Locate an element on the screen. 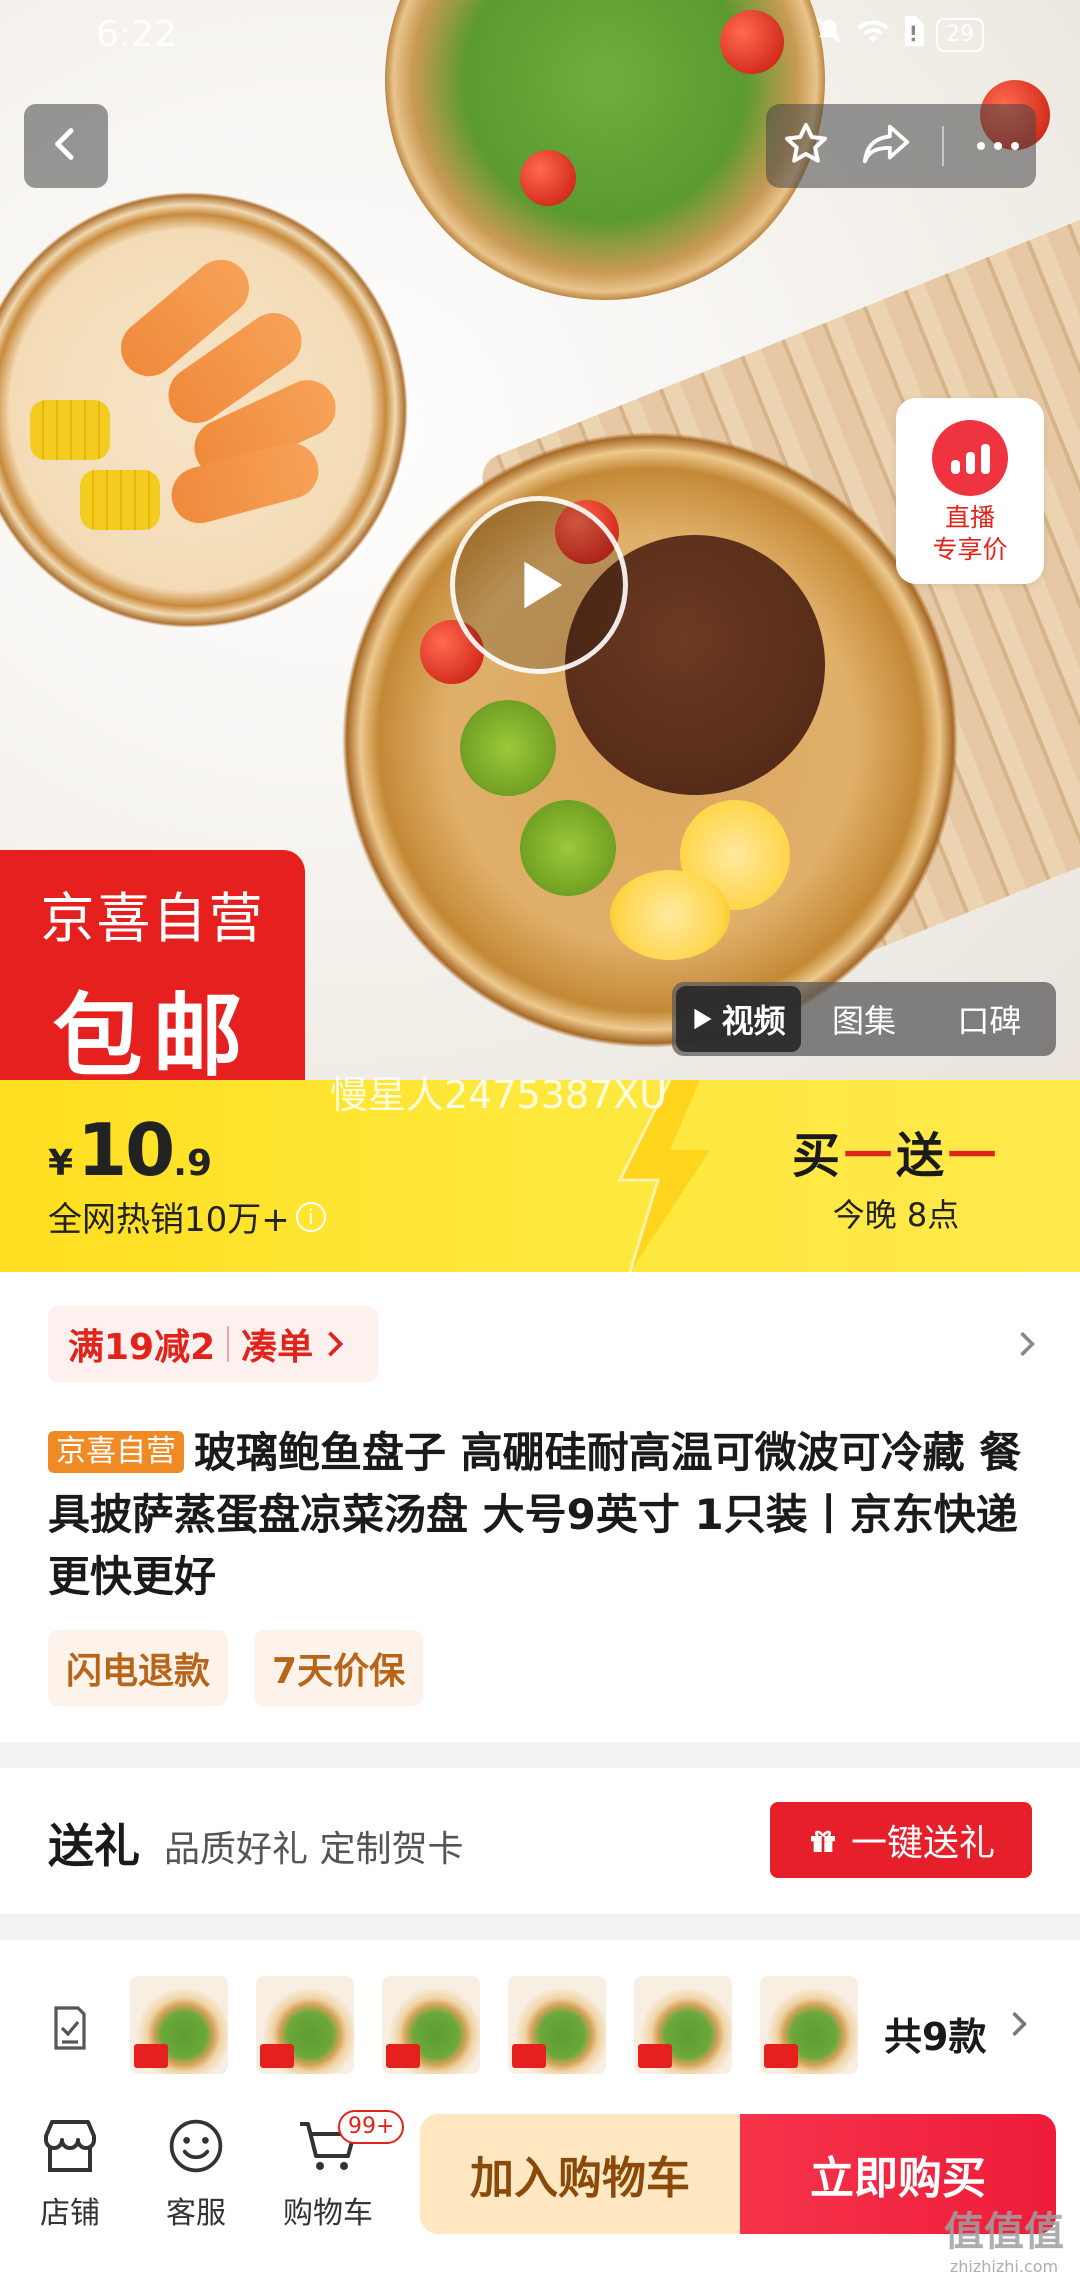  sim-icon is located at coordinates (913, 34).